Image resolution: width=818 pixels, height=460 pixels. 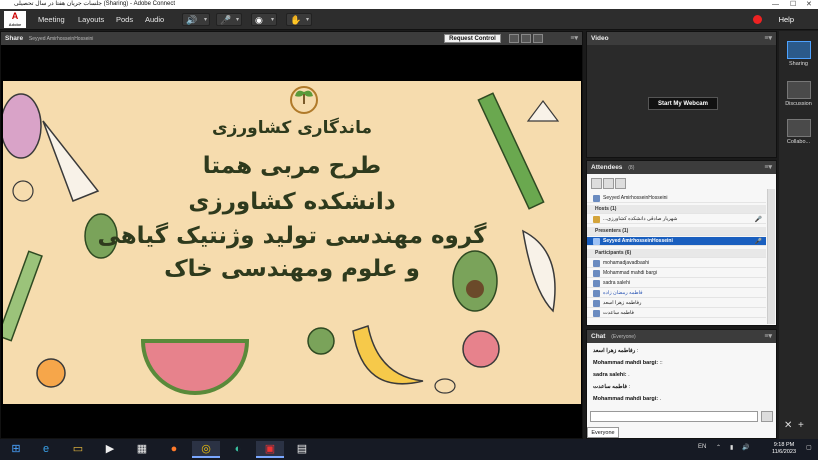 I want to click on banana-icon, so click(x=388, y=355).